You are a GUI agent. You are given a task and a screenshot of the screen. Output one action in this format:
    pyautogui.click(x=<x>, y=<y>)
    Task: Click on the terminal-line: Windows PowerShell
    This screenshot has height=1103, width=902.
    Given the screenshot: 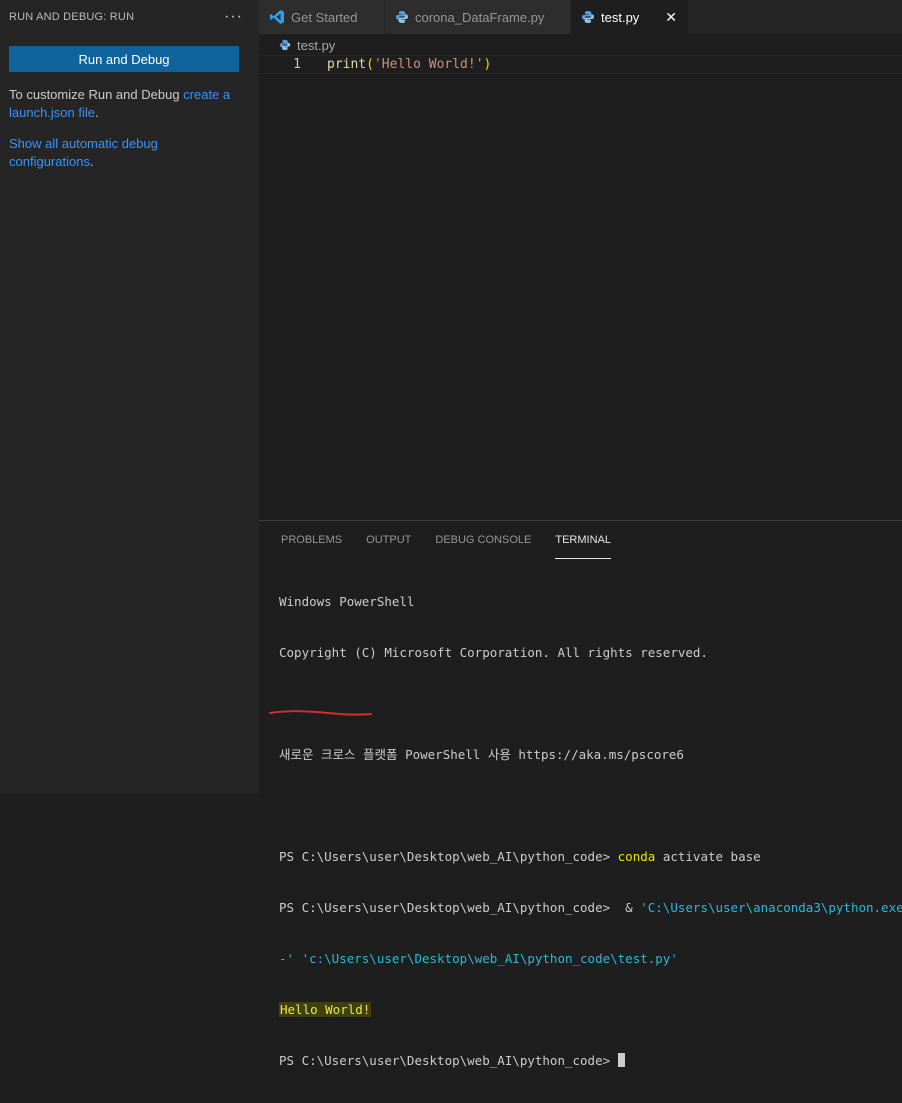 What is the action you would take?
    pyautogui.click(x=347, y=601)
    